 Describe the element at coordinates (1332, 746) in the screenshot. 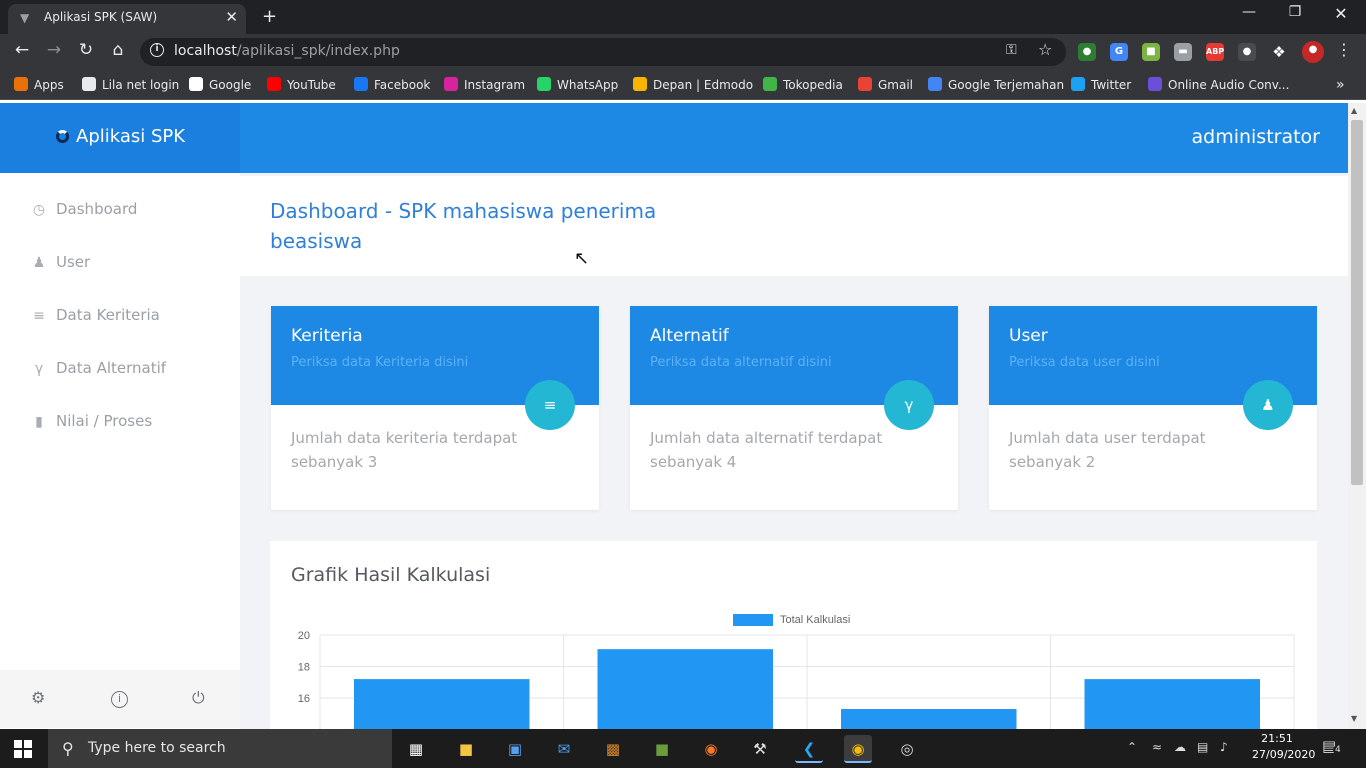

I see `notification-center-icon: ▤ 4` at that location.